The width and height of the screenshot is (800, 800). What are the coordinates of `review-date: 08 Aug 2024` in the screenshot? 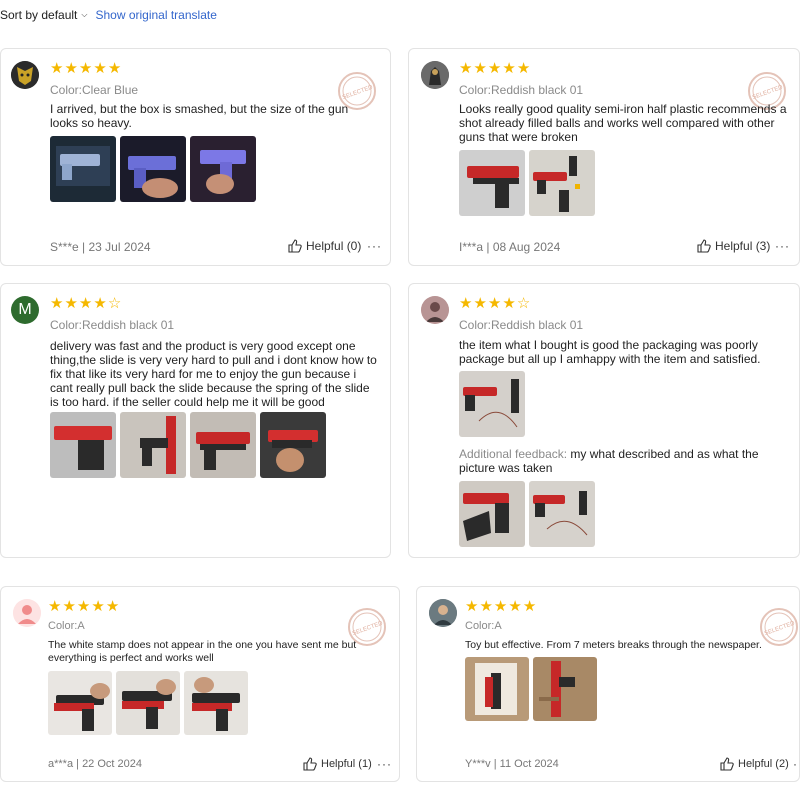 It's located at (526, 247).